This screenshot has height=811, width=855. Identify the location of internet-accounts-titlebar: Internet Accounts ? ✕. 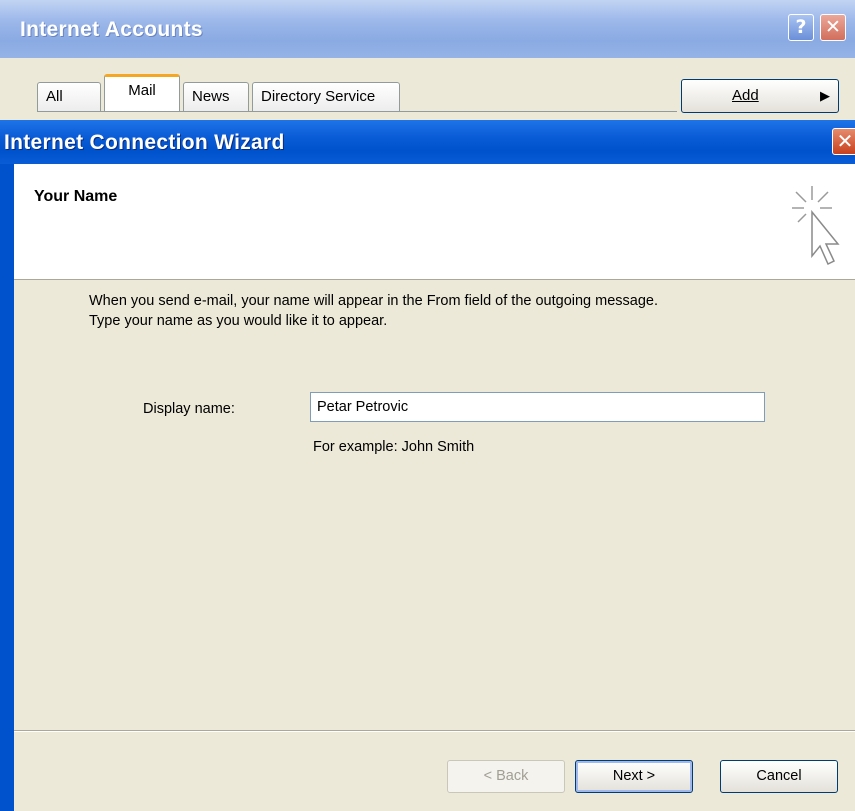
(427, 29).